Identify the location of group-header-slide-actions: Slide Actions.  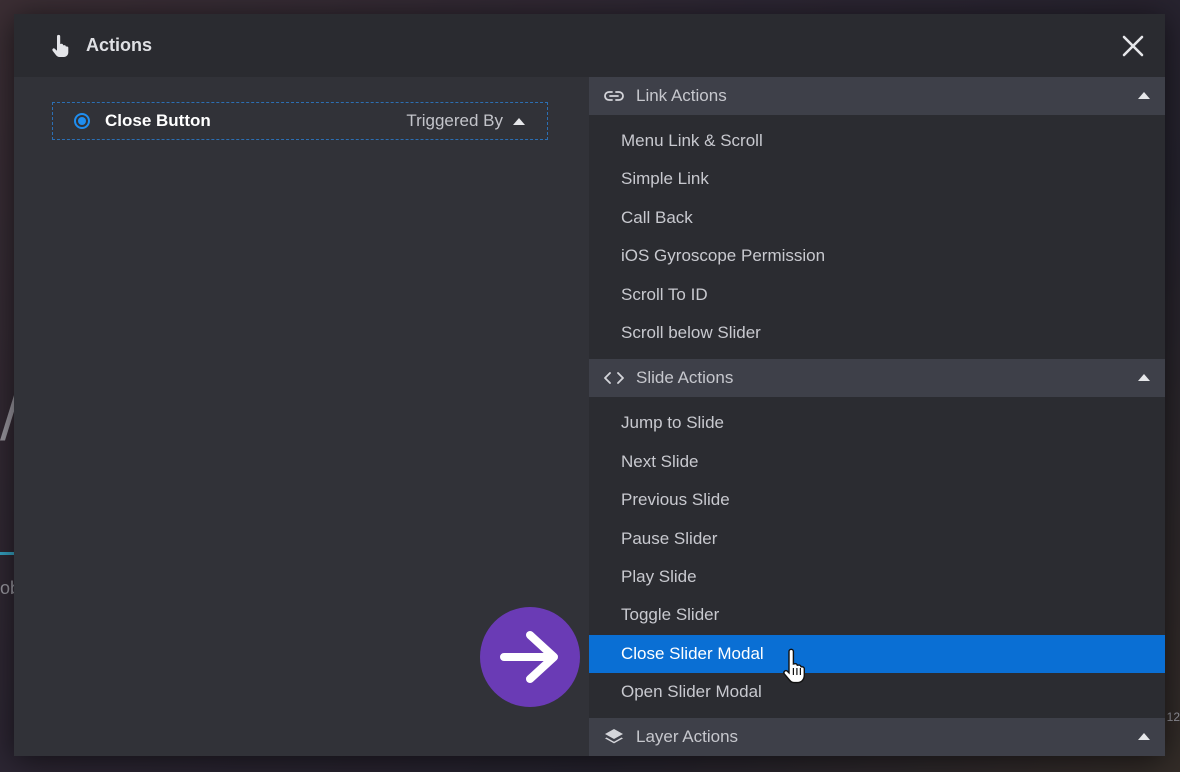
(877, 378).